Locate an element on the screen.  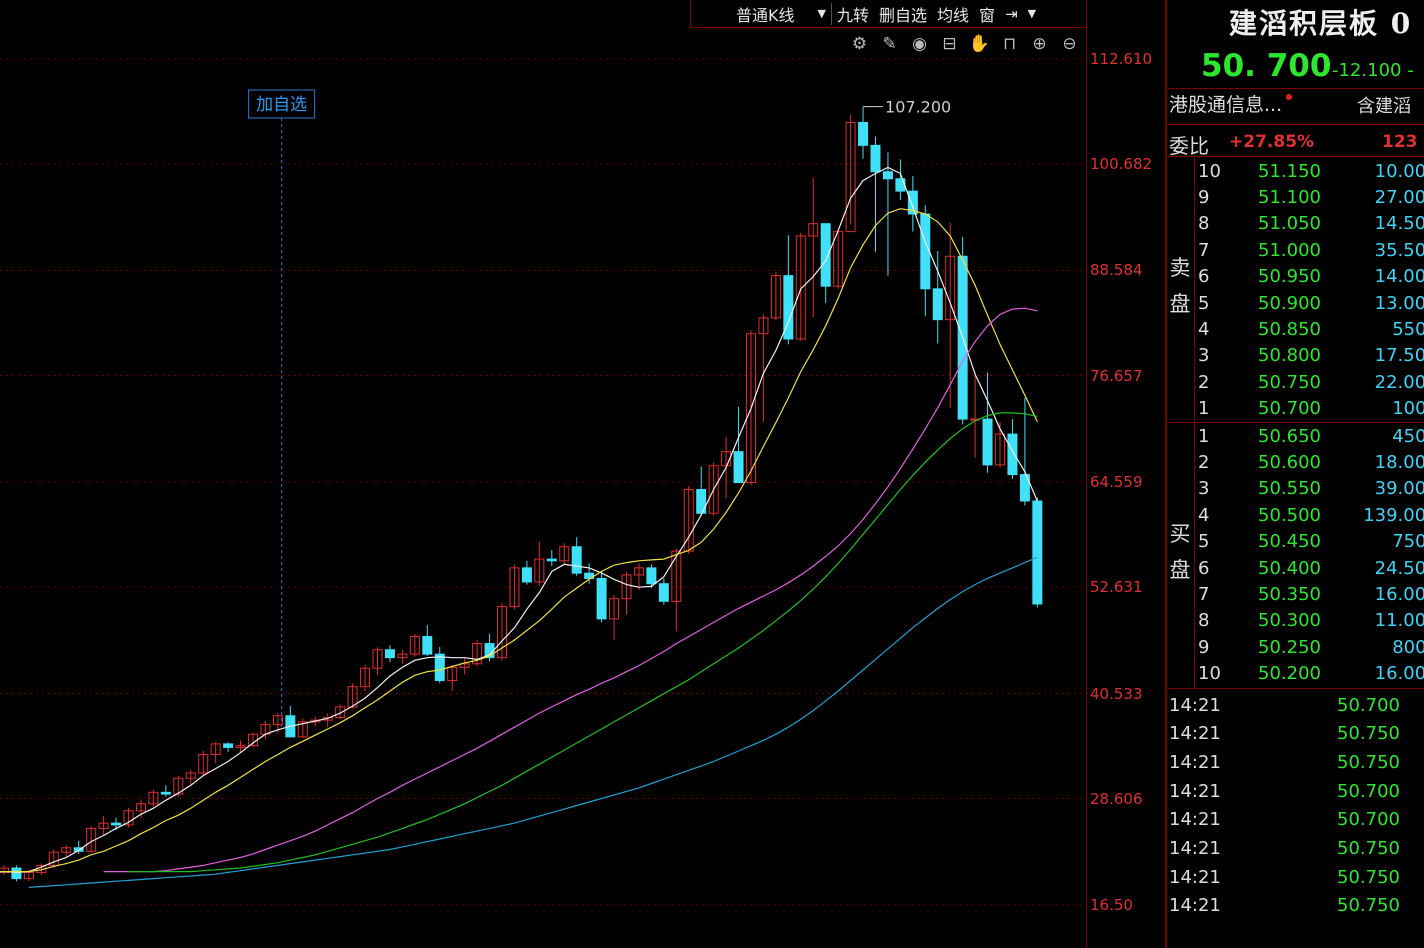
weibi-label: 委比 is located at coordinates (1189, 146).